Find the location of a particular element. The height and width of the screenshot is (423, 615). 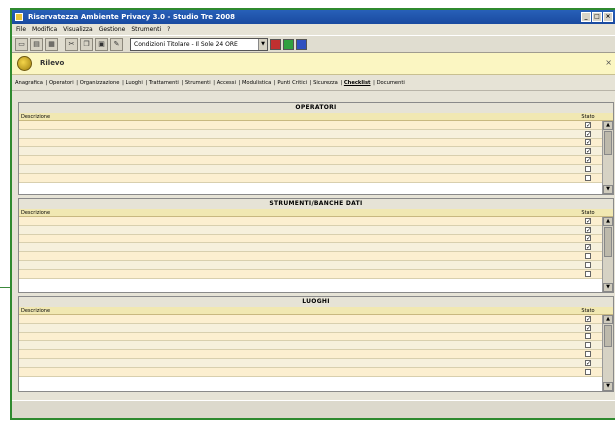

cut-icon: ✂ is located at coordinates (71, 44).